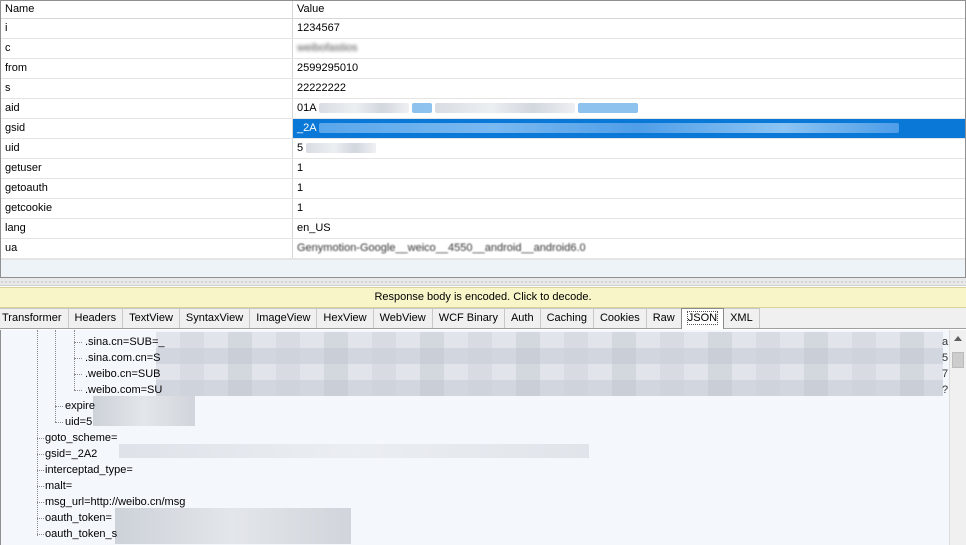 This screenshot has width=966, height=545. I want to click on param-value-redacted: weibofastios, so click(629, 48).